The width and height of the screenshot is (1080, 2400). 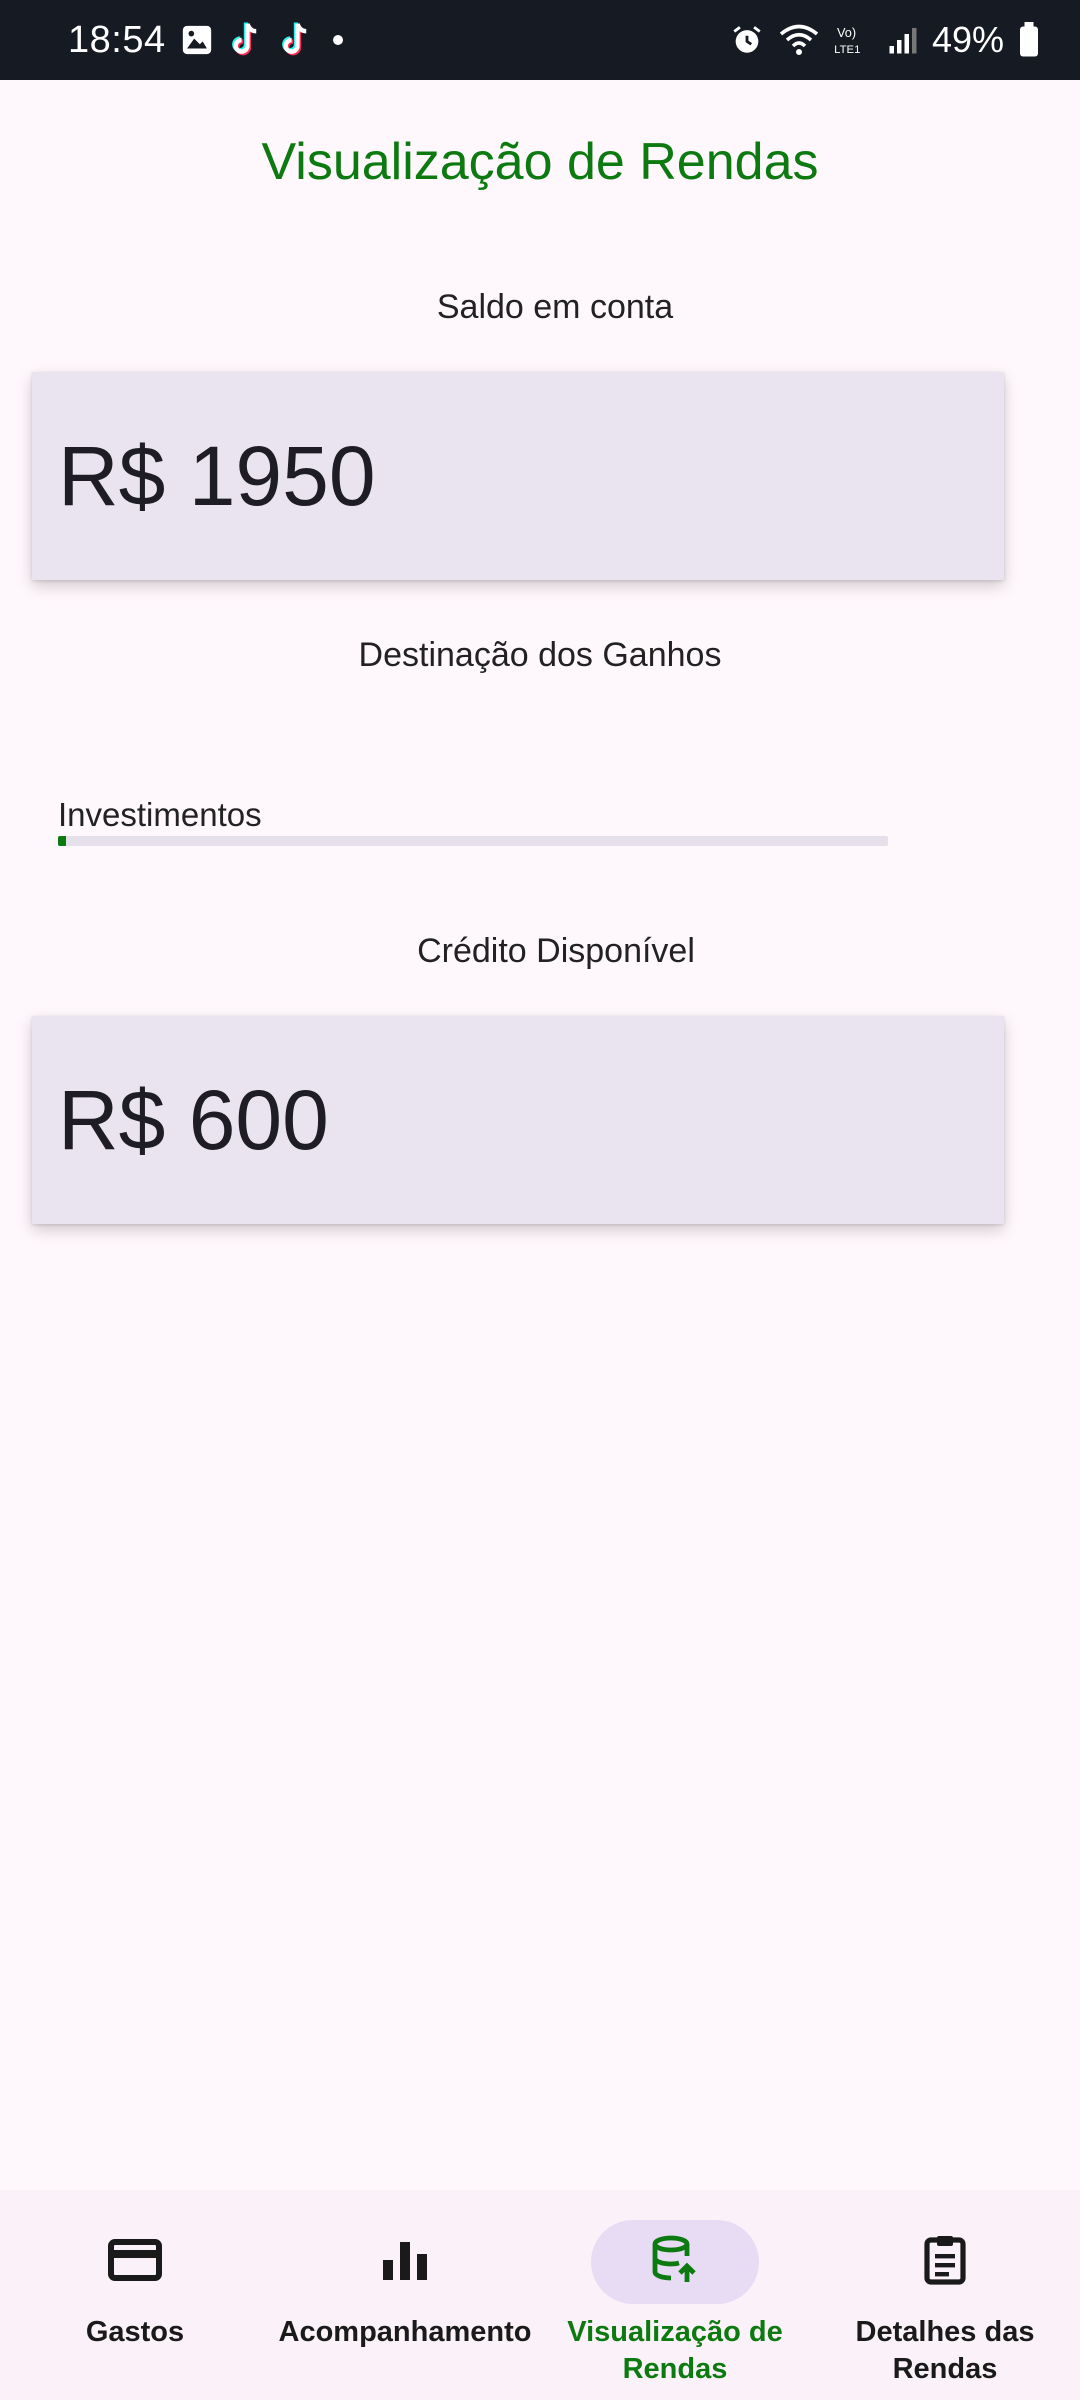 I want to click on signal-icon, so click(x=903, y=40).